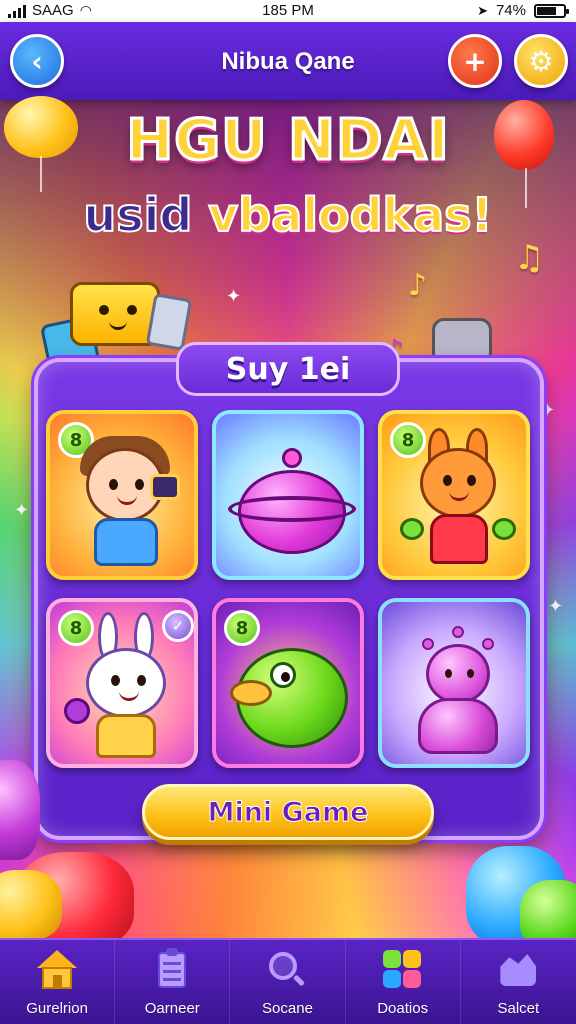 Image resolution: width=576 pixels, height=1024 pixels. What do you see at coordinates (172, 1008) in the screenshot?
I see `nav-item-label: Oarneer` at bounding box center [172, 1008].